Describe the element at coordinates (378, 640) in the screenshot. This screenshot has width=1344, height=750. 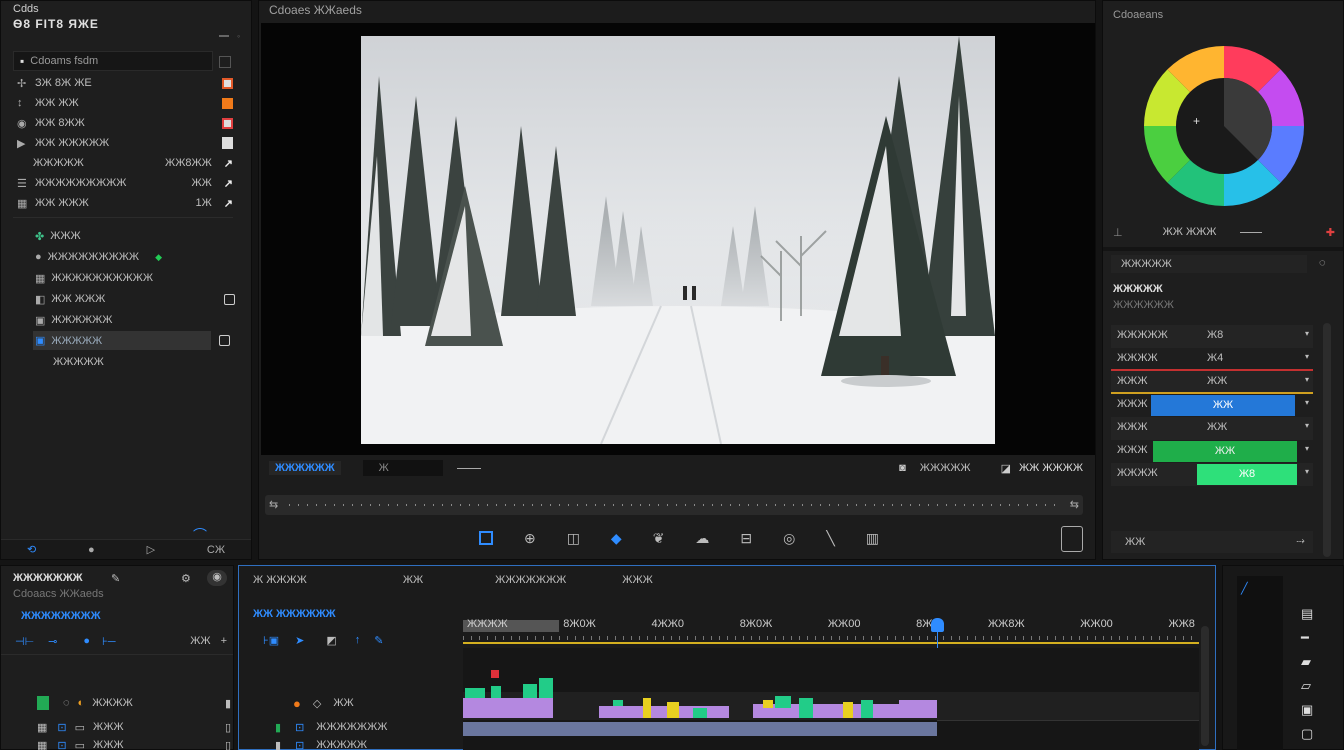
I see `pen-tool-icon: ✎` at that location.